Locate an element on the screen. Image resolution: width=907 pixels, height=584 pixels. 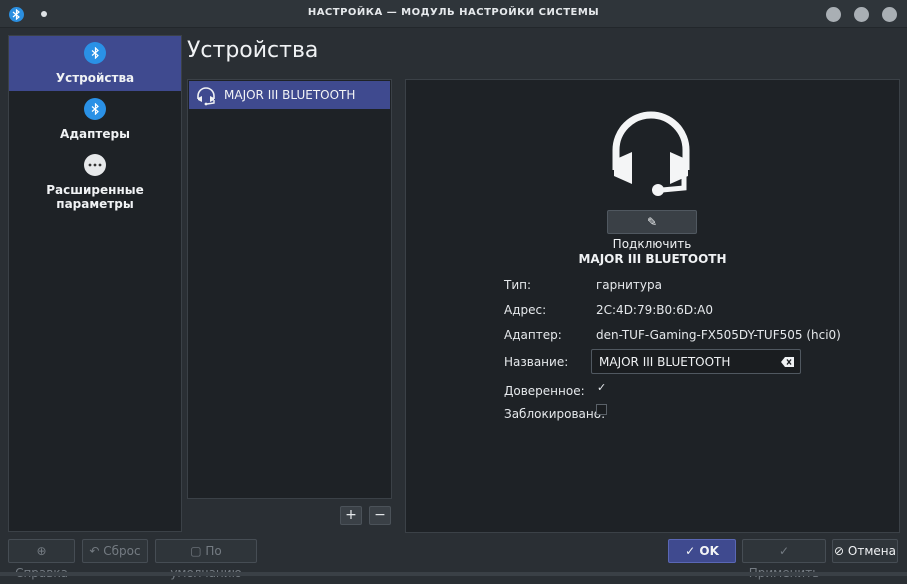
reset-button: ↶ Сброс is located at coordinates (115, 551).